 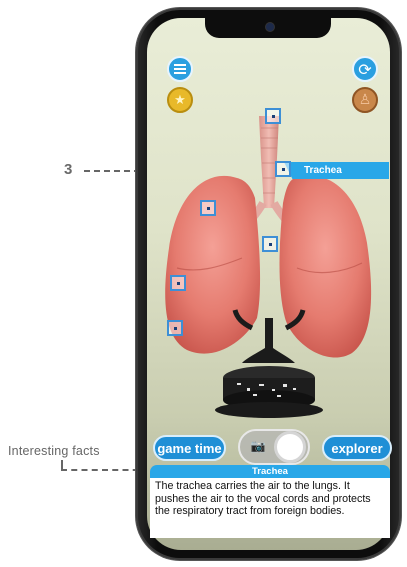 I want to click on trachea-label-tag: Trachea, so click(x=336, y=170).